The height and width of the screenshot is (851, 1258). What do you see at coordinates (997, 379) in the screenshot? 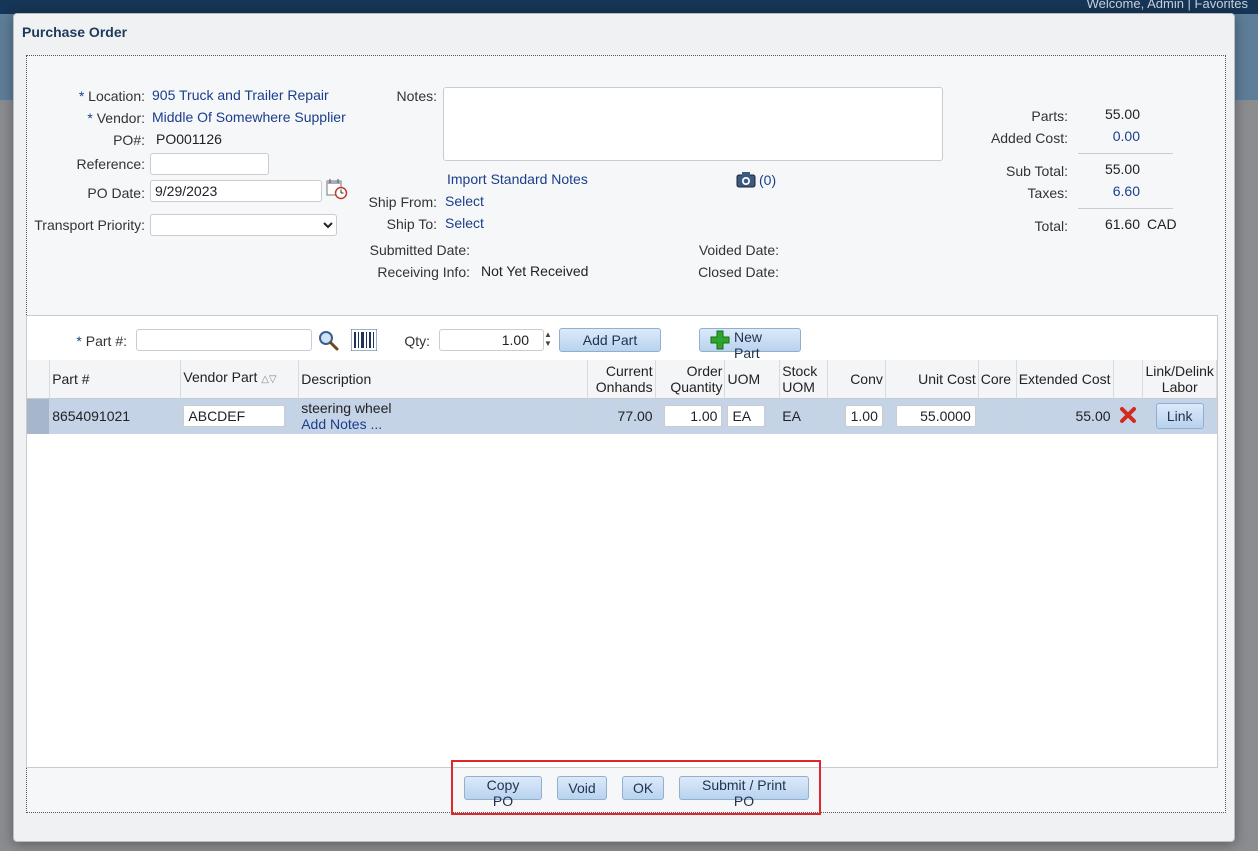
I see `col-header-core: Core` at bounding box center [997, 379].